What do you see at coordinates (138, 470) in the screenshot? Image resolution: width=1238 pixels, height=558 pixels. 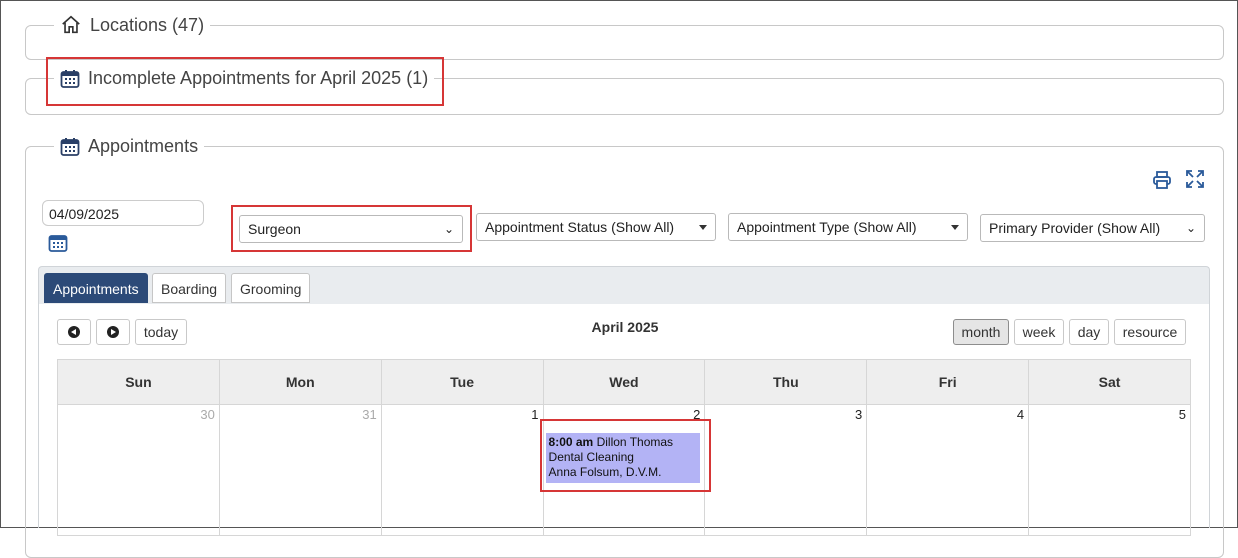 I see `day-cell: 30` at bounding box center [138, 470].